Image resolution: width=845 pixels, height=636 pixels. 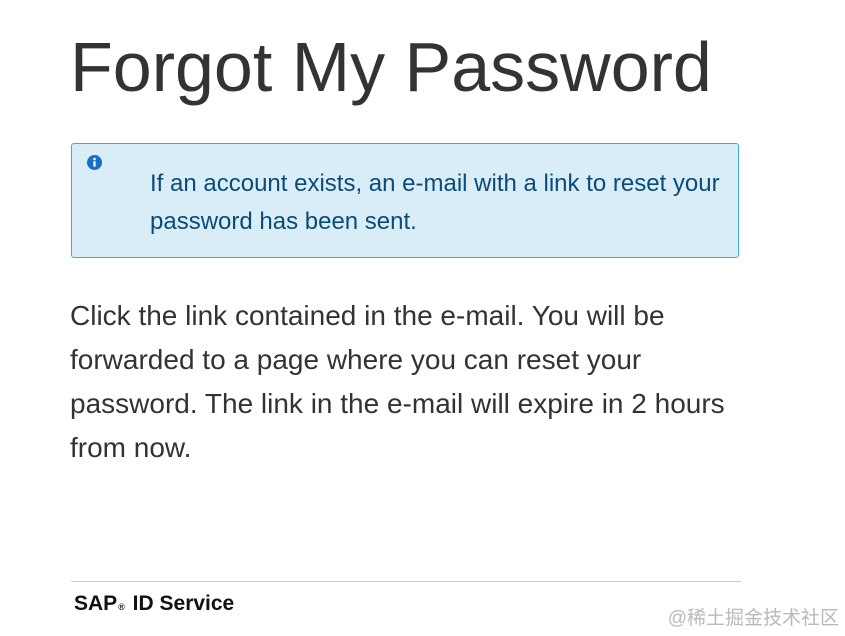 I want to click on watermark: @稀土掘金技术社区, so click(x=753, y=618).